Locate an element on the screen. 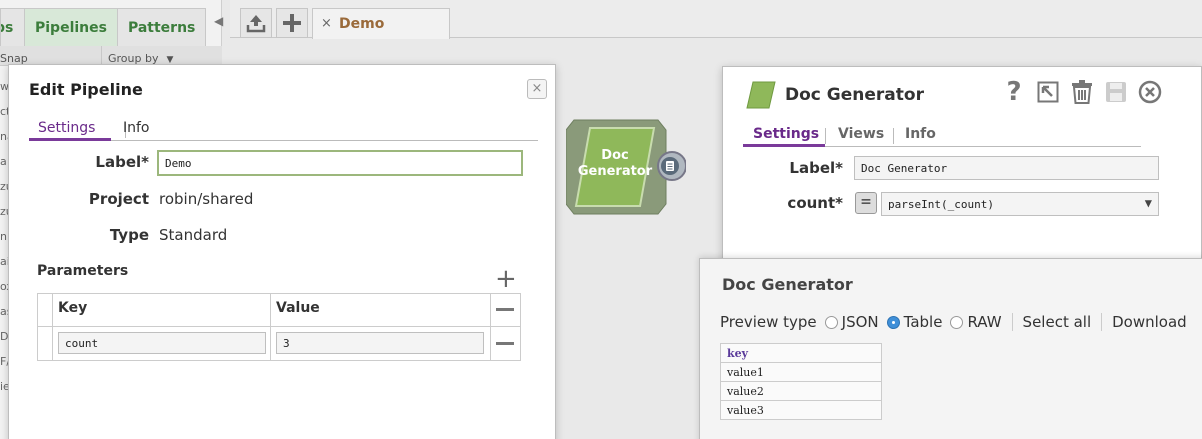 This screenshot has height=439, width=1202. select-all-link: Select all is located at coordinates (1057, 322).